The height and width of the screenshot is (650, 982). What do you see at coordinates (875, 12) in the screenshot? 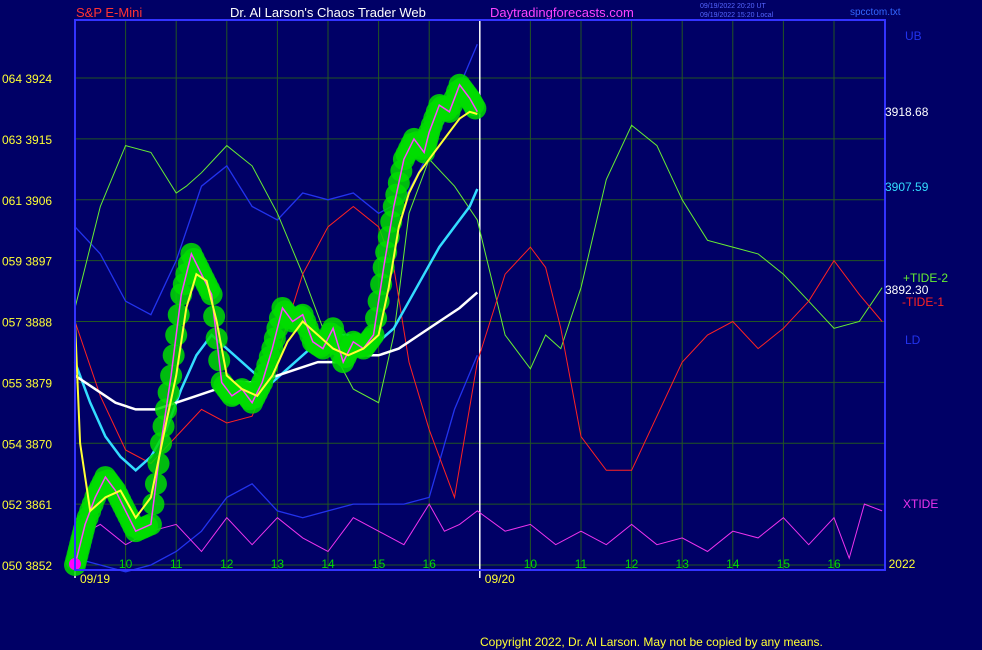
I see `data-file-name: spcctom.txt` at bounding box center [875, 12].